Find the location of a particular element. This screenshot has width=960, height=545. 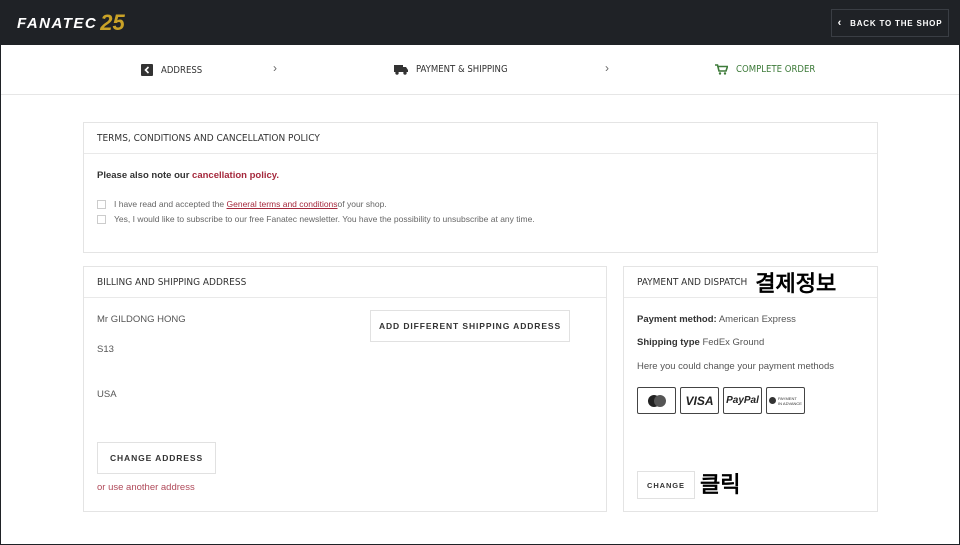

step-address: ADDRESS is located at coordinates (171, 70).